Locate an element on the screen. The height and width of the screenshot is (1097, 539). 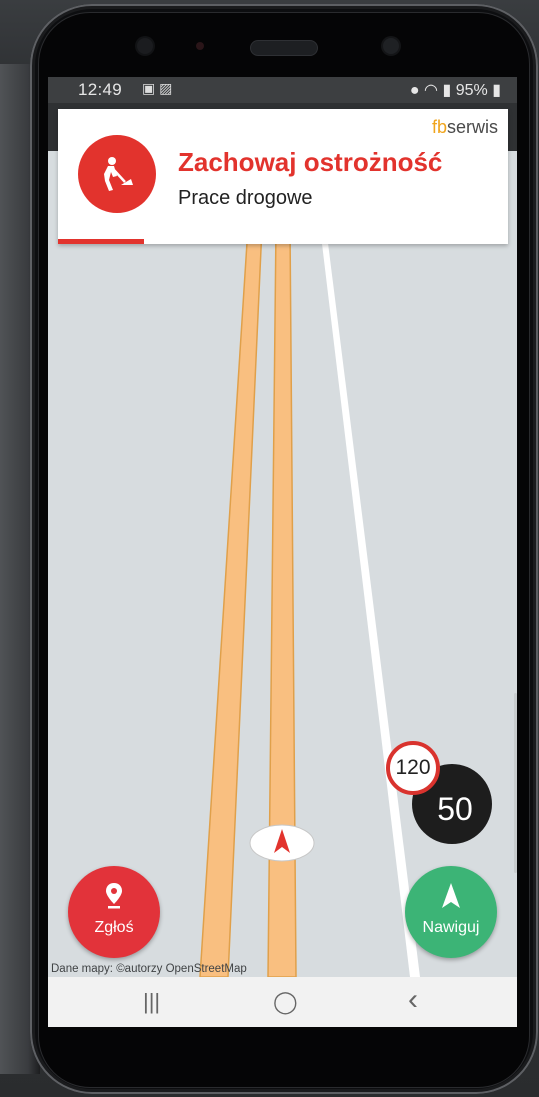
navigate-label: Nawiguj is located at coordinates (451, 927).